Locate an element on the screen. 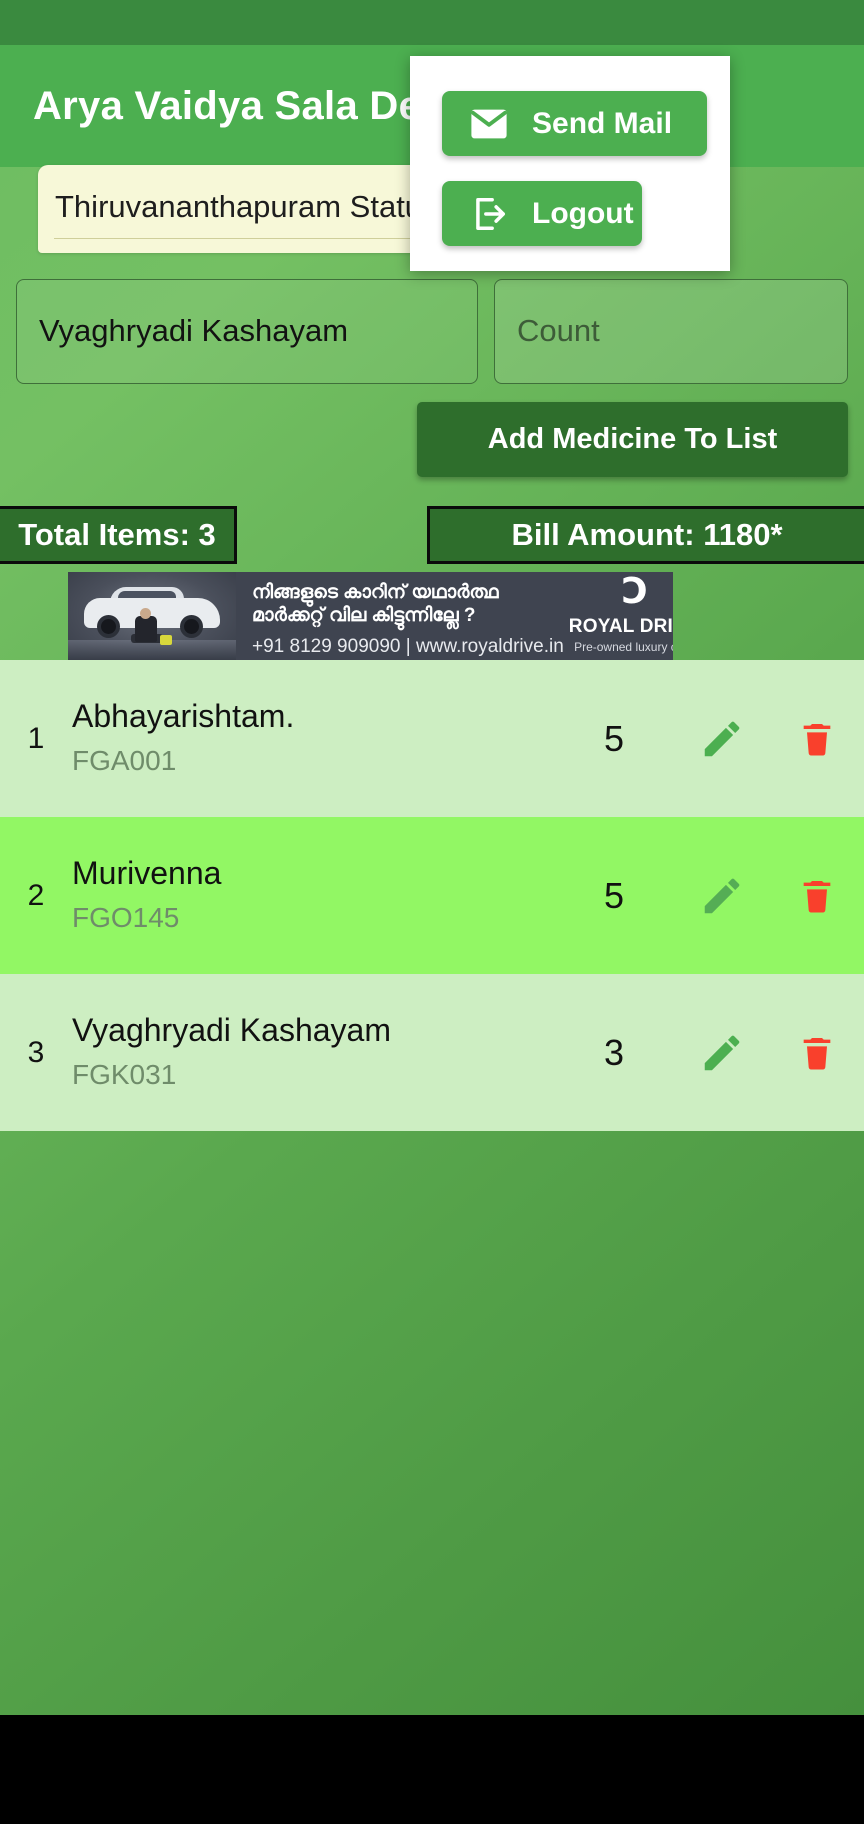 This screenshot has height=1824, width=864. mail-icon is located at coordinates (489, 124).